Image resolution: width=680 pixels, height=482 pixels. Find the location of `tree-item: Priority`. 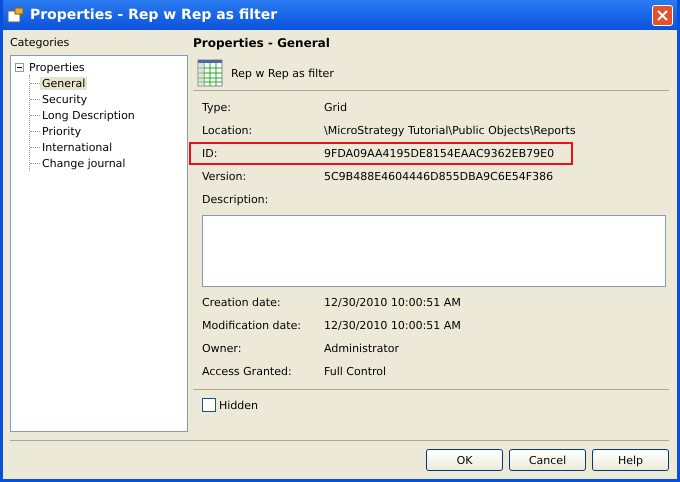

tree-item: Priority is located at coordinates (62, 131).